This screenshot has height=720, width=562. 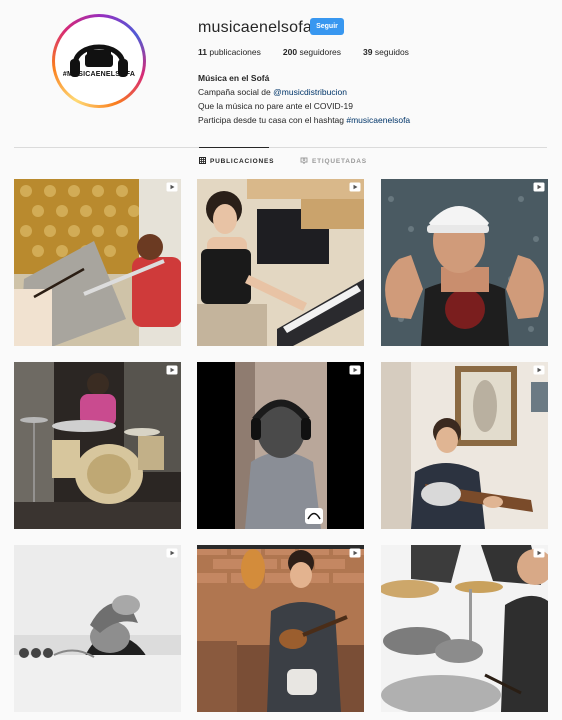 I want to click on tab-publicaciones: PUBLICACIONES, so click(x=236, y=161).